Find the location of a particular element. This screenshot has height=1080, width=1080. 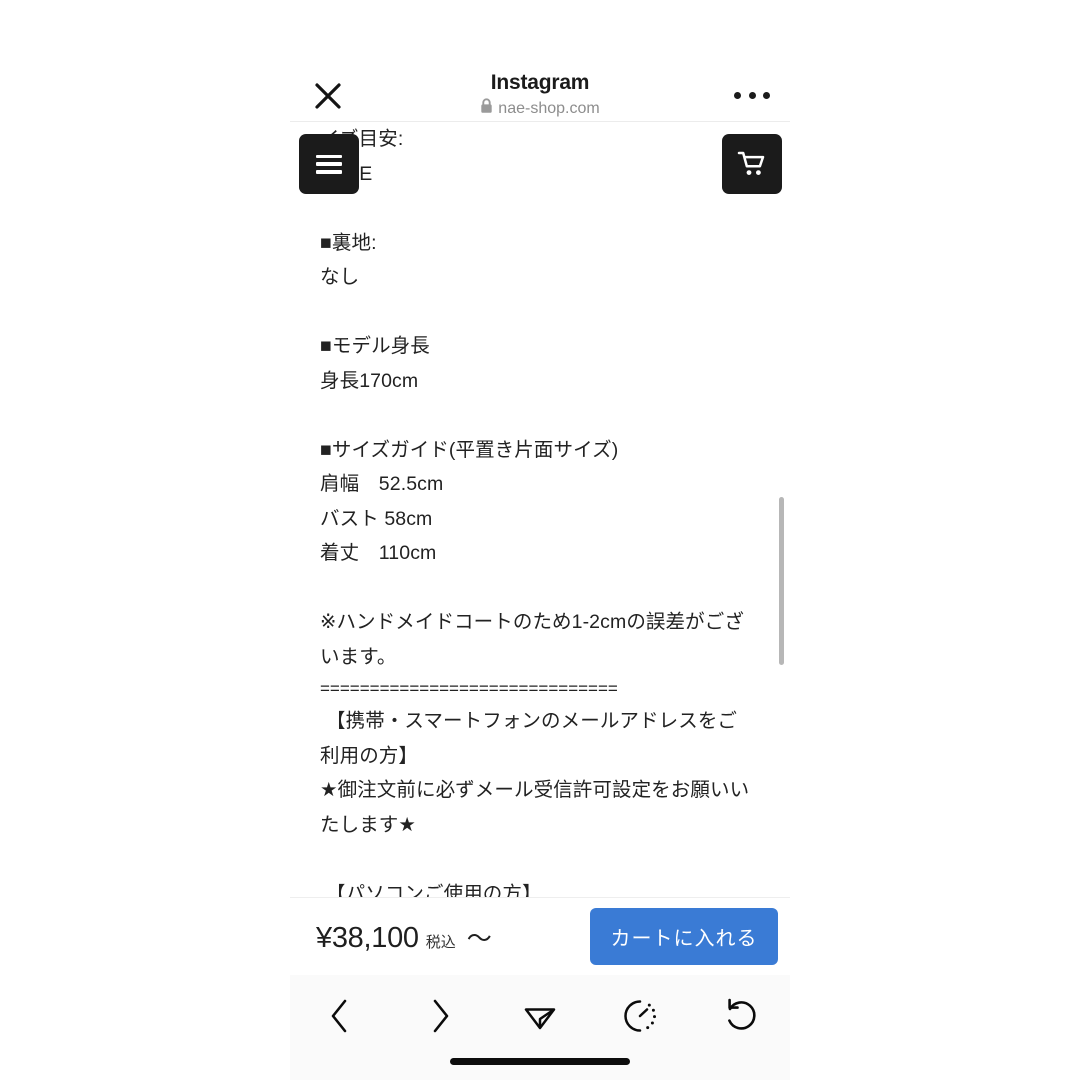

more-options-icon is located at coordinates (752, 95).